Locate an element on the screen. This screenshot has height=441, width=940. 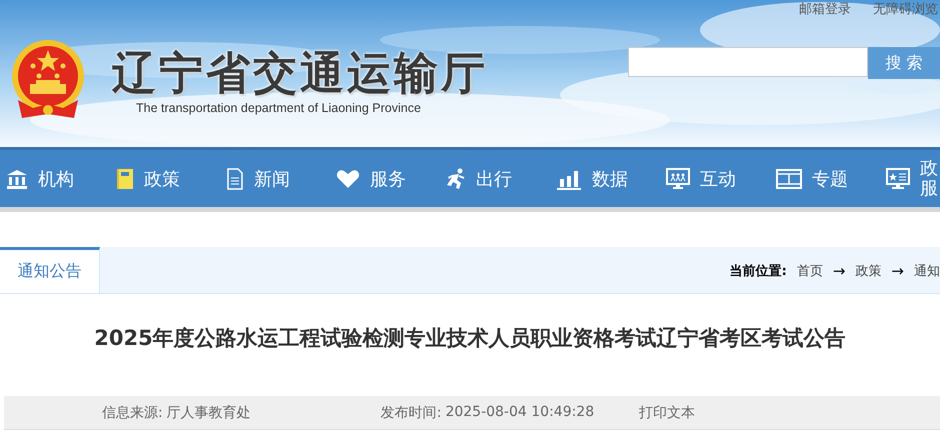
nav-item: 数据 is located at coordinates (605, 178).